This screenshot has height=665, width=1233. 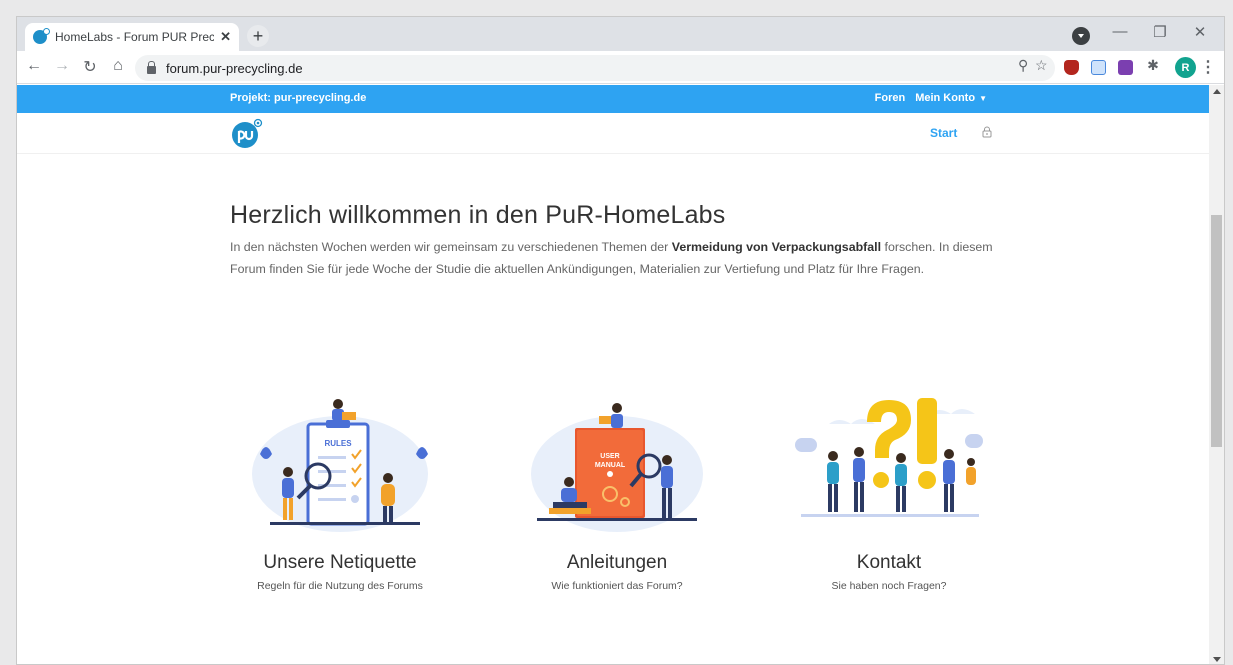 What do you see at coordinates (258, 36) in the screenshot?
I see `new-tab-button: +` at bounding box center [258, 36].